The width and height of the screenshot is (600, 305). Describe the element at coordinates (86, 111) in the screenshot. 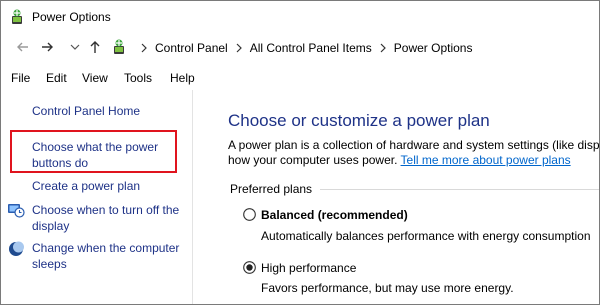

I see `control-panel-home-link: Control Panel Home` at that location.